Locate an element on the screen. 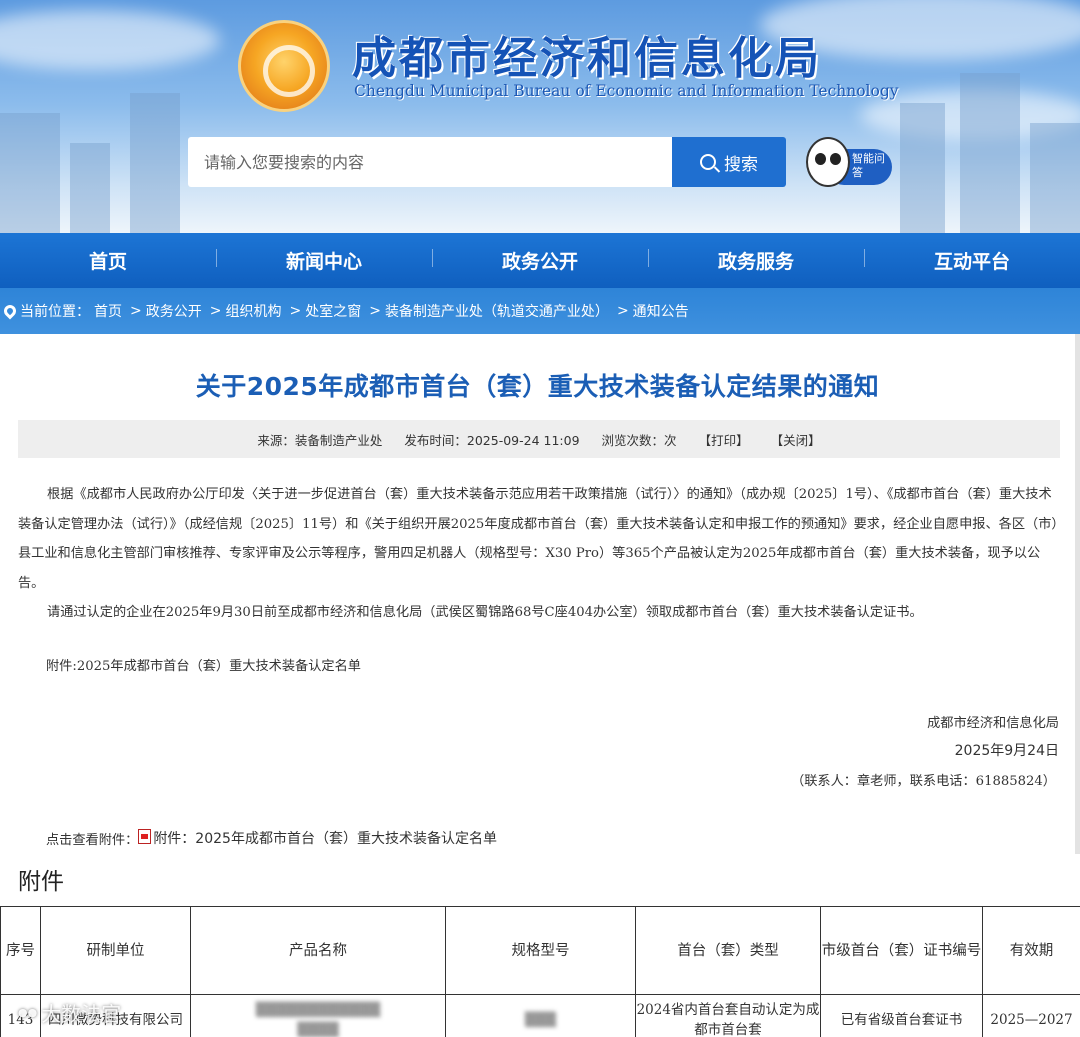  attachment-note: 附件:2025年成都市首台（套）重大技术装备认定名单 is located at coordinates (203, 666).